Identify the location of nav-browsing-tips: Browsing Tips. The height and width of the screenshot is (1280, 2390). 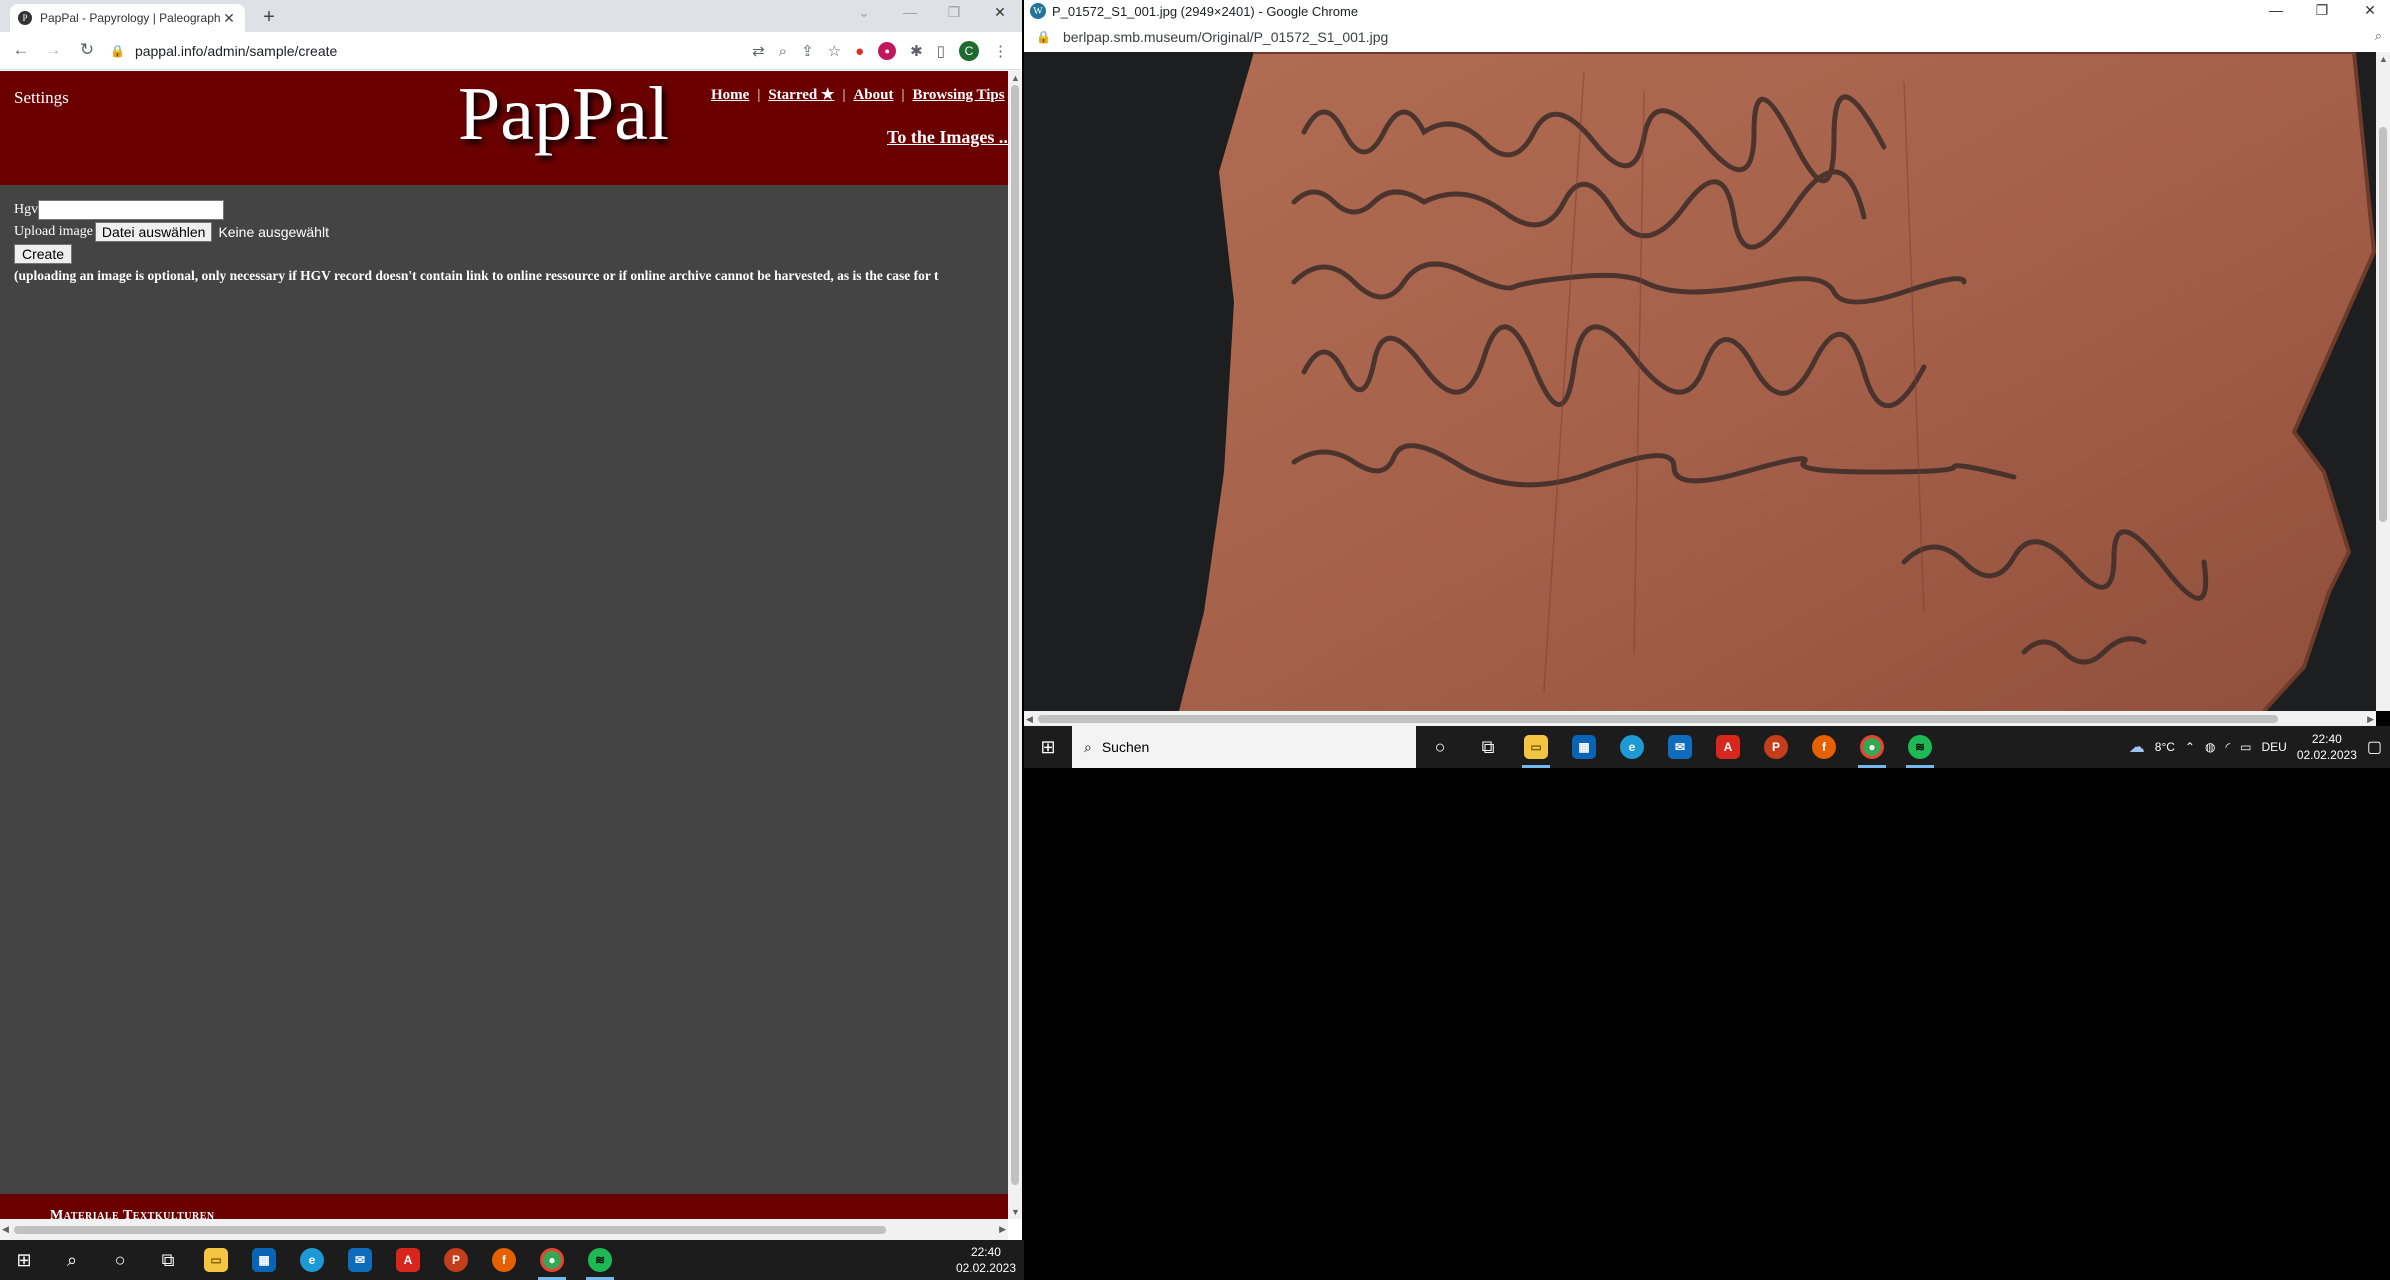
(958, 95).